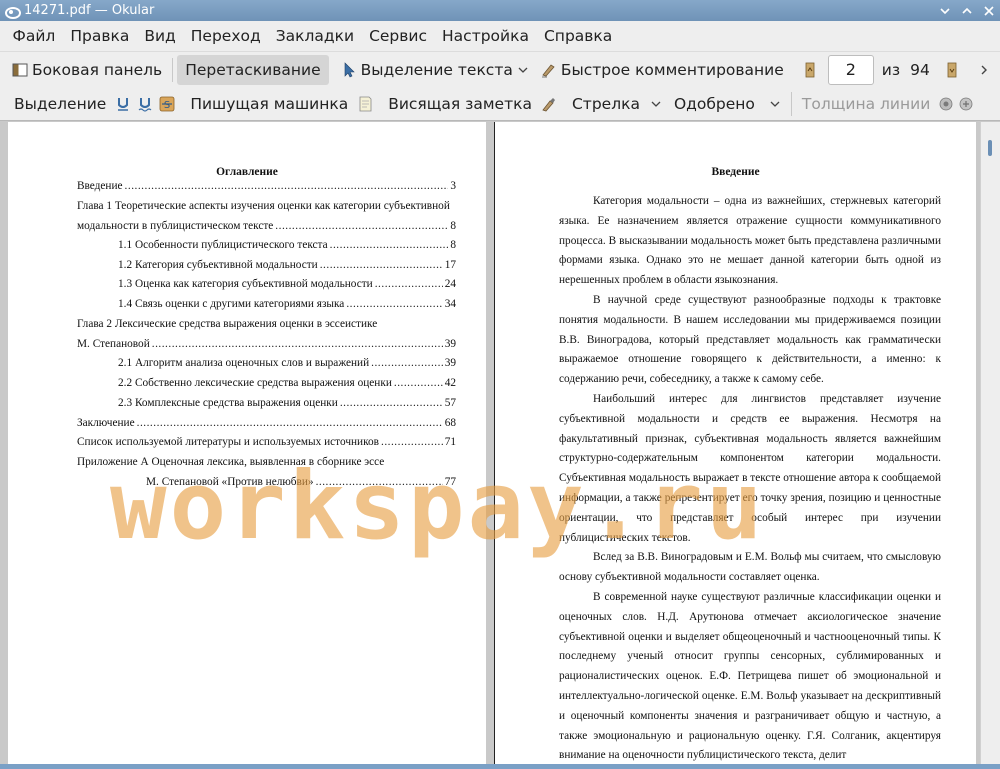 The height and width of the screenshot is (769, 1000). I want to click on menu-bookmarks: Закладки, so click(314, 36).